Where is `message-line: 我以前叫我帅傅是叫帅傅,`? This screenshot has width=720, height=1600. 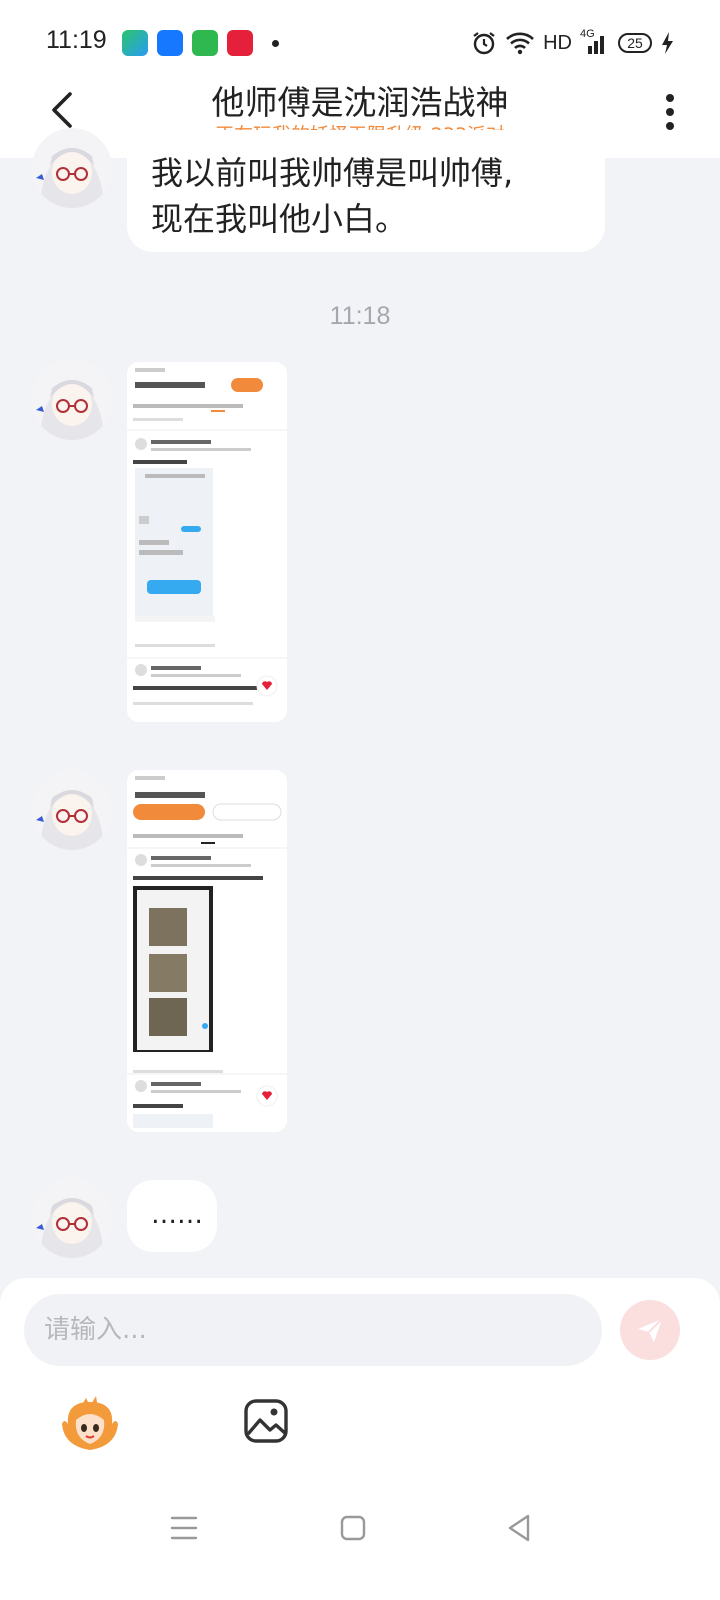
message-line: 我以前叫我帅傅是叫帅傅, is located at coordinates (332, 173).